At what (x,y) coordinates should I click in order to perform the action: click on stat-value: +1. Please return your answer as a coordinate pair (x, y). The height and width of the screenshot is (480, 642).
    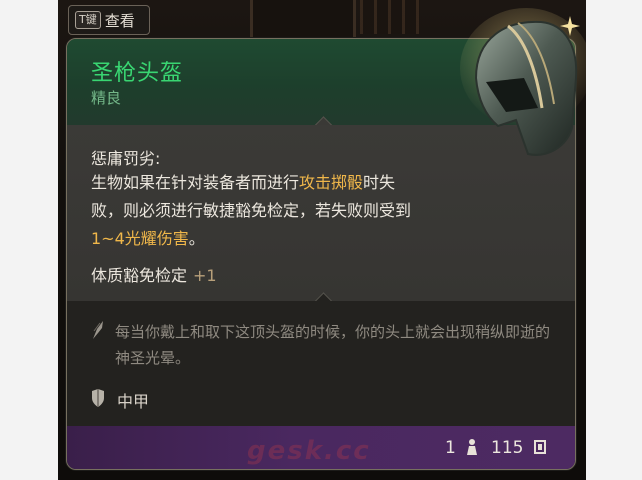
    Looking at the image, I should click on (205, 275).